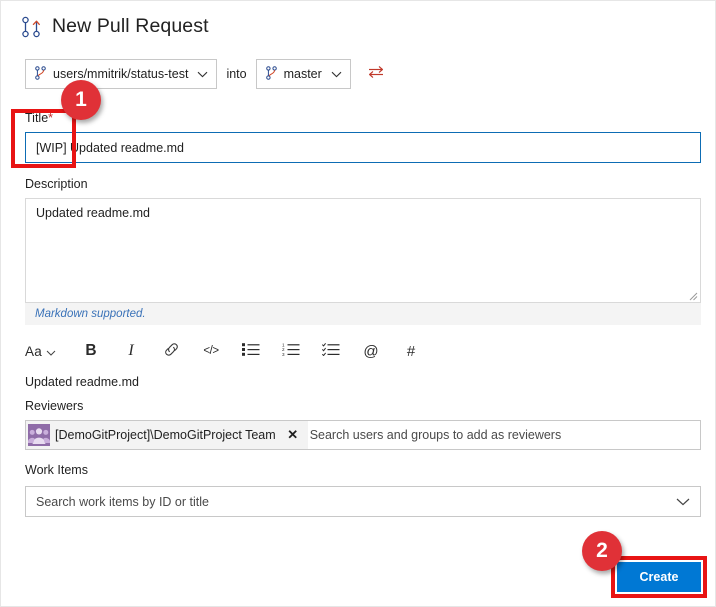  I want to click on bold-icon: B, so click(91, 350).